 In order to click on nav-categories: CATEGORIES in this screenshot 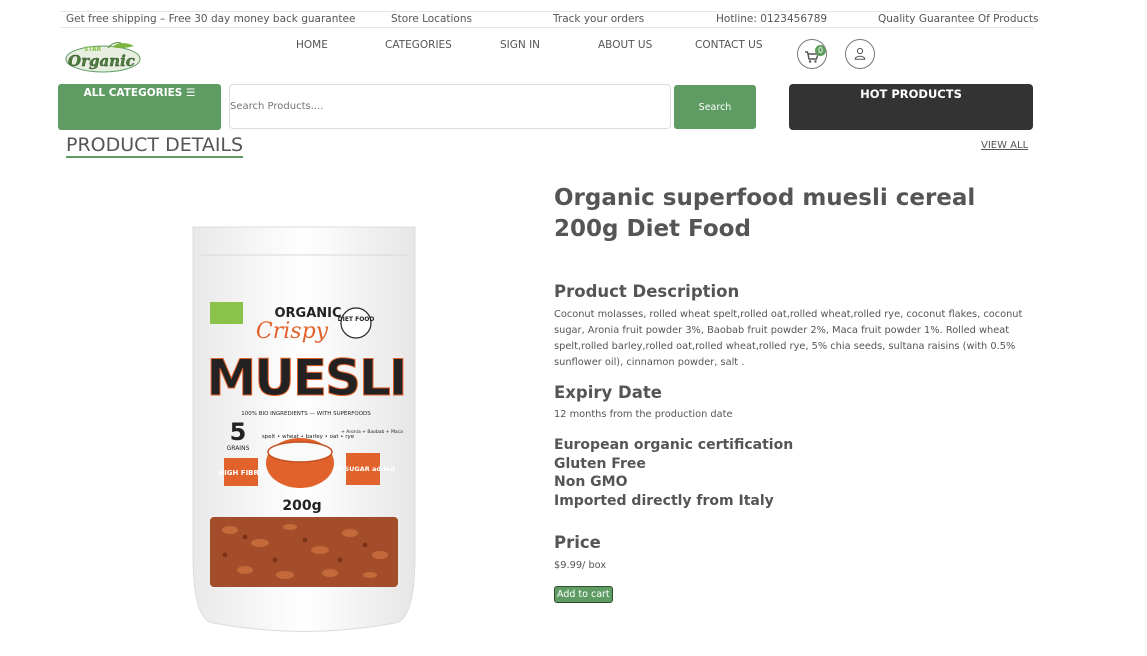, I will do `click(418, 45)`.